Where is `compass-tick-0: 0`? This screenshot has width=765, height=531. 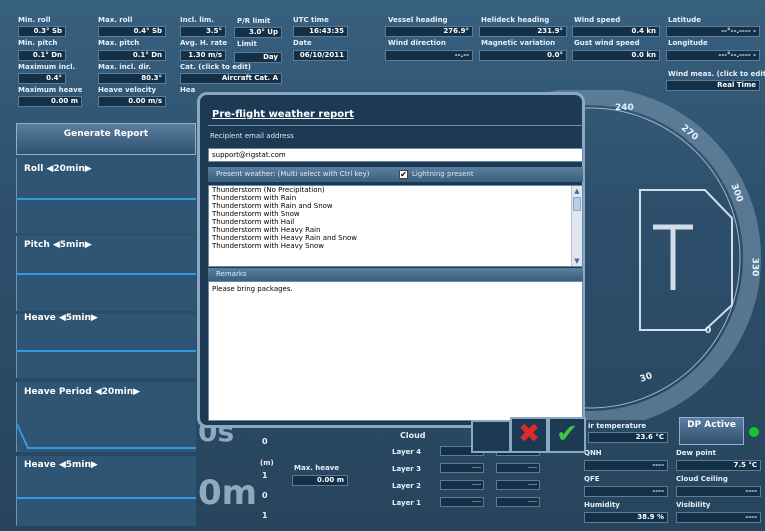 compass-tick-0: 0 is located at coordinates (708, 331).